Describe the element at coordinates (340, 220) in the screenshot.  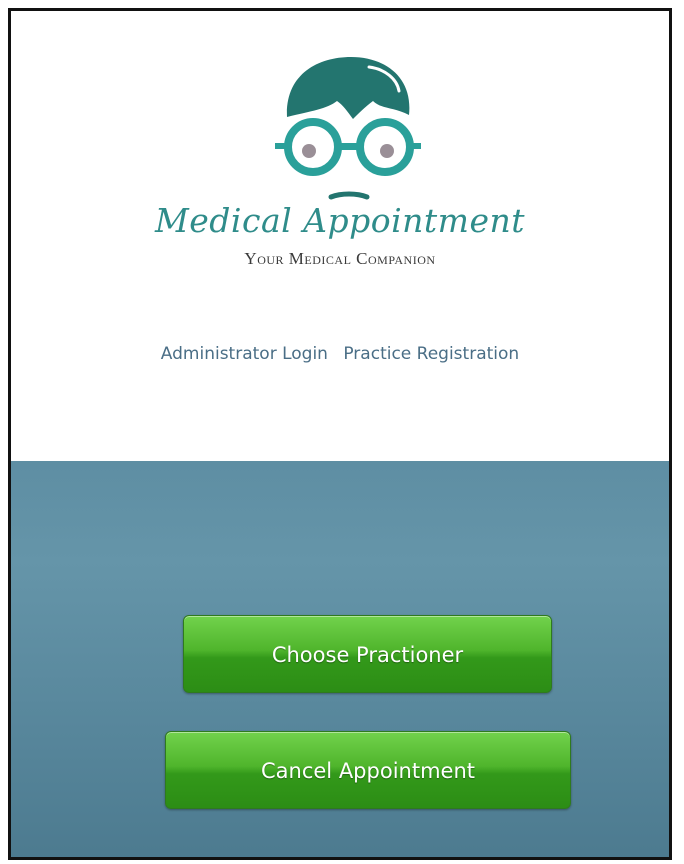
I see `logo-title: Medical Appointment` at that location.